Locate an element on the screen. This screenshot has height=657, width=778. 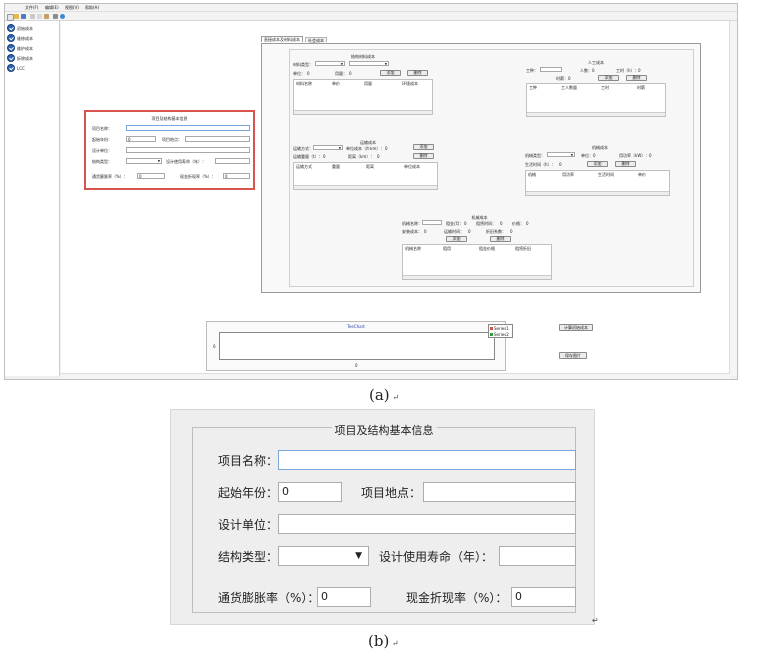
labor-add-button: 添加 is located at coordinates (608, 78).